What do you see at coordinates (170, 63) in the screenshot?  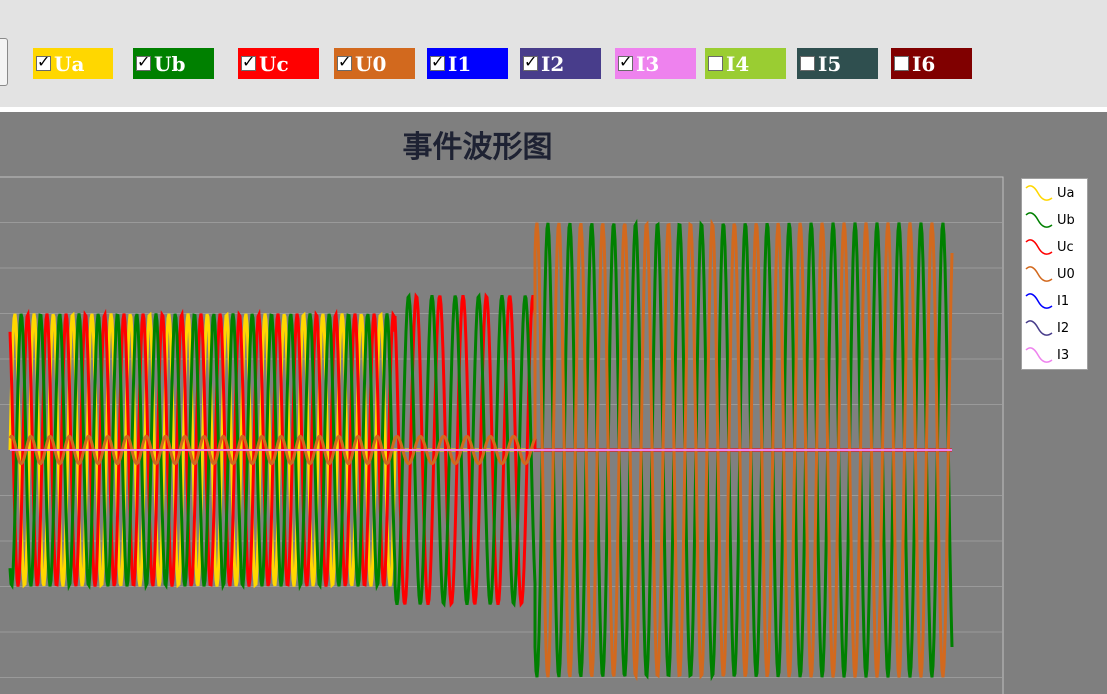 I see `channel-label: Ub` at bounding box center [170, 63].